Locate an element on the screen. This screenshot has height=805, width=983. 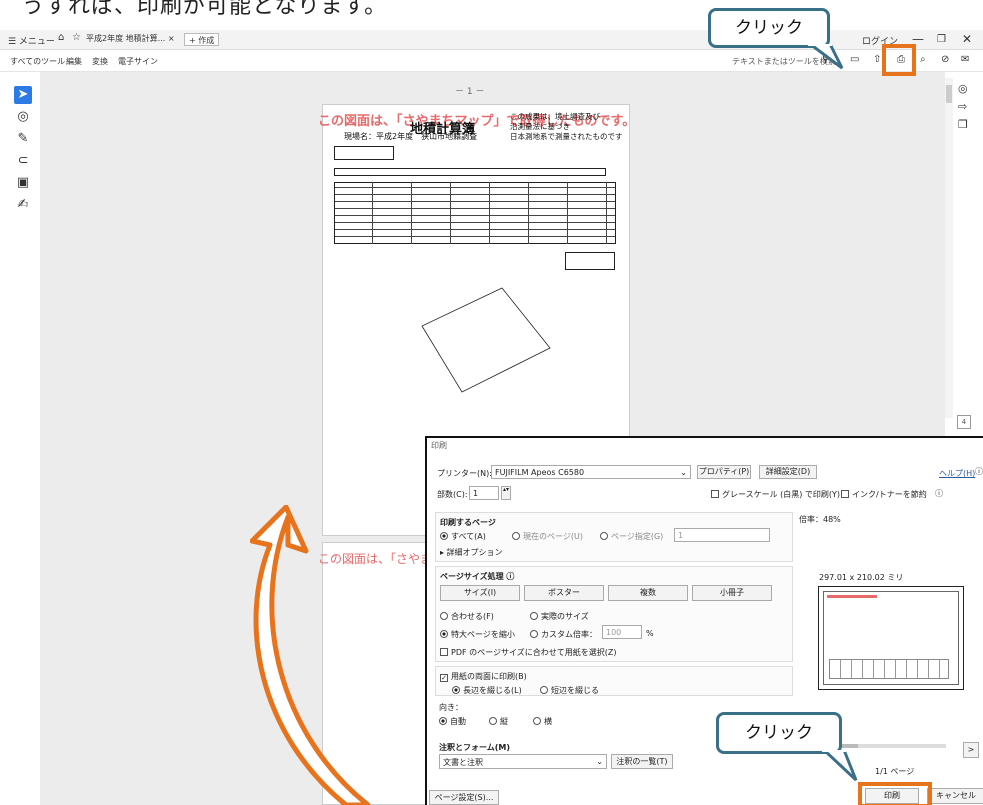
copies-label: 部数(C): is located at coordinates (452, 494).